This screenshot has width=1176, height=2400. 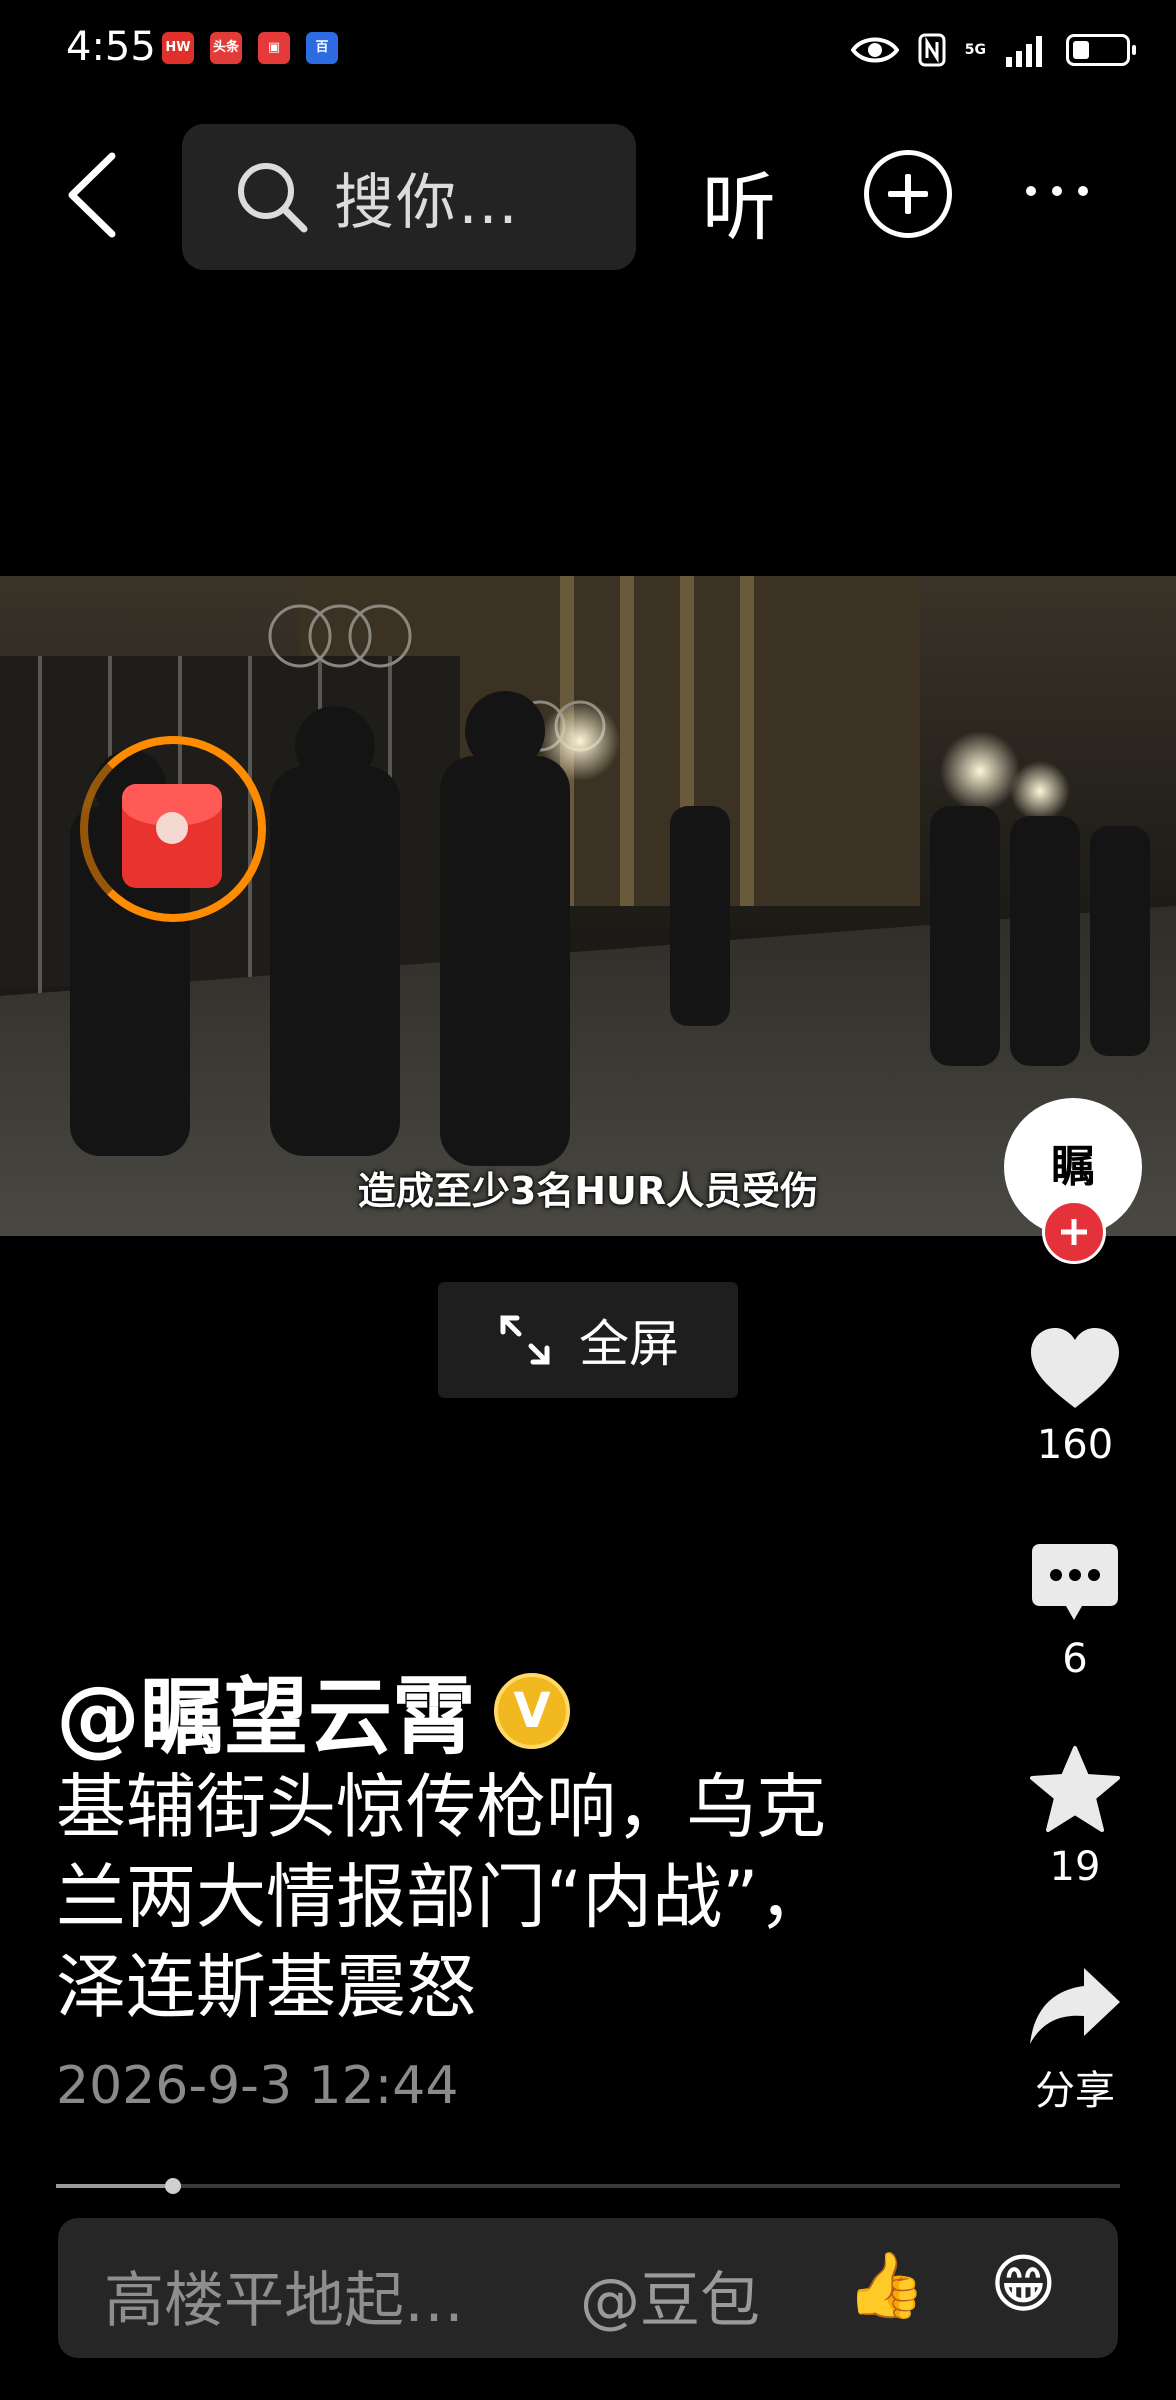 What do you see at coordinates (525, 1340) in the screenshot?
I see `expand-icon` at bounding box center [525, 1340].